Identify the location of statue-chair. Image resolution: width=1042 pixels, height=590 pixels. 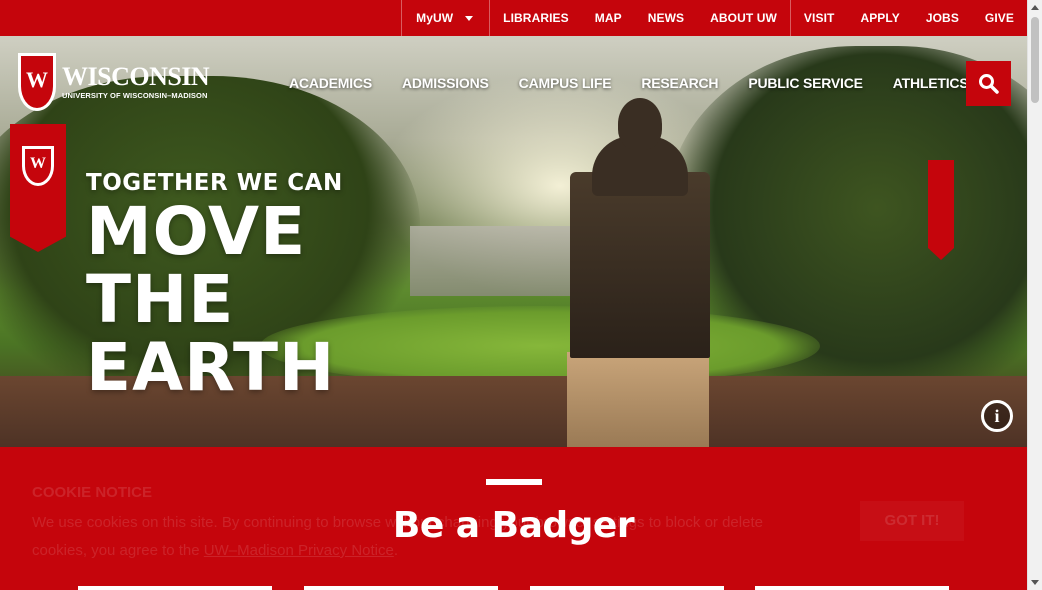
(640, 265).